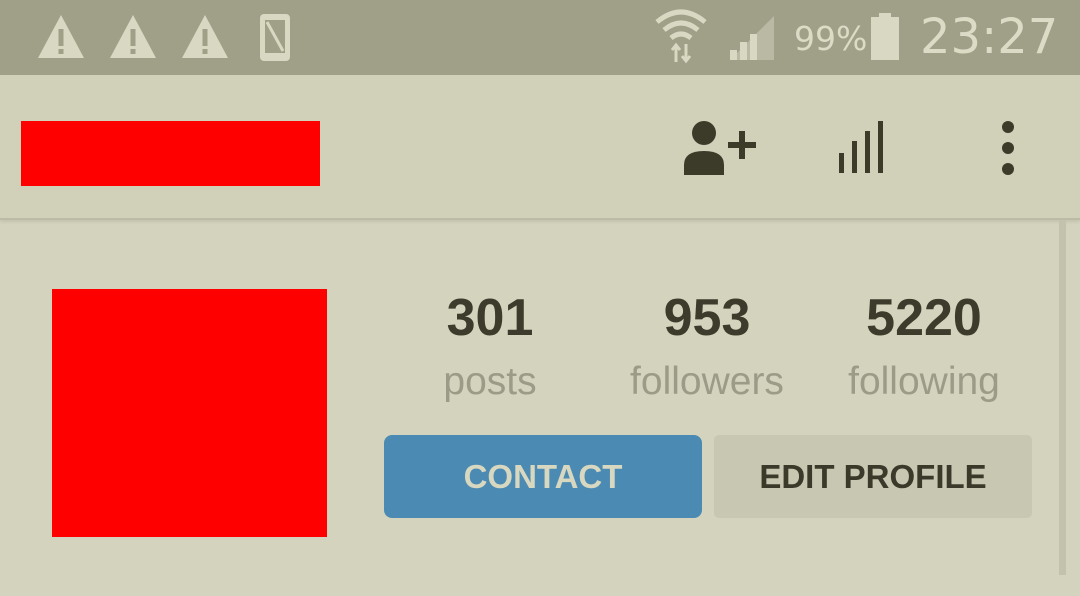 The height and width of the screenshot is (596, 1080). Describe the element at coordinates (885, 36) in the screenshot. I see `battery-icon` at that location.